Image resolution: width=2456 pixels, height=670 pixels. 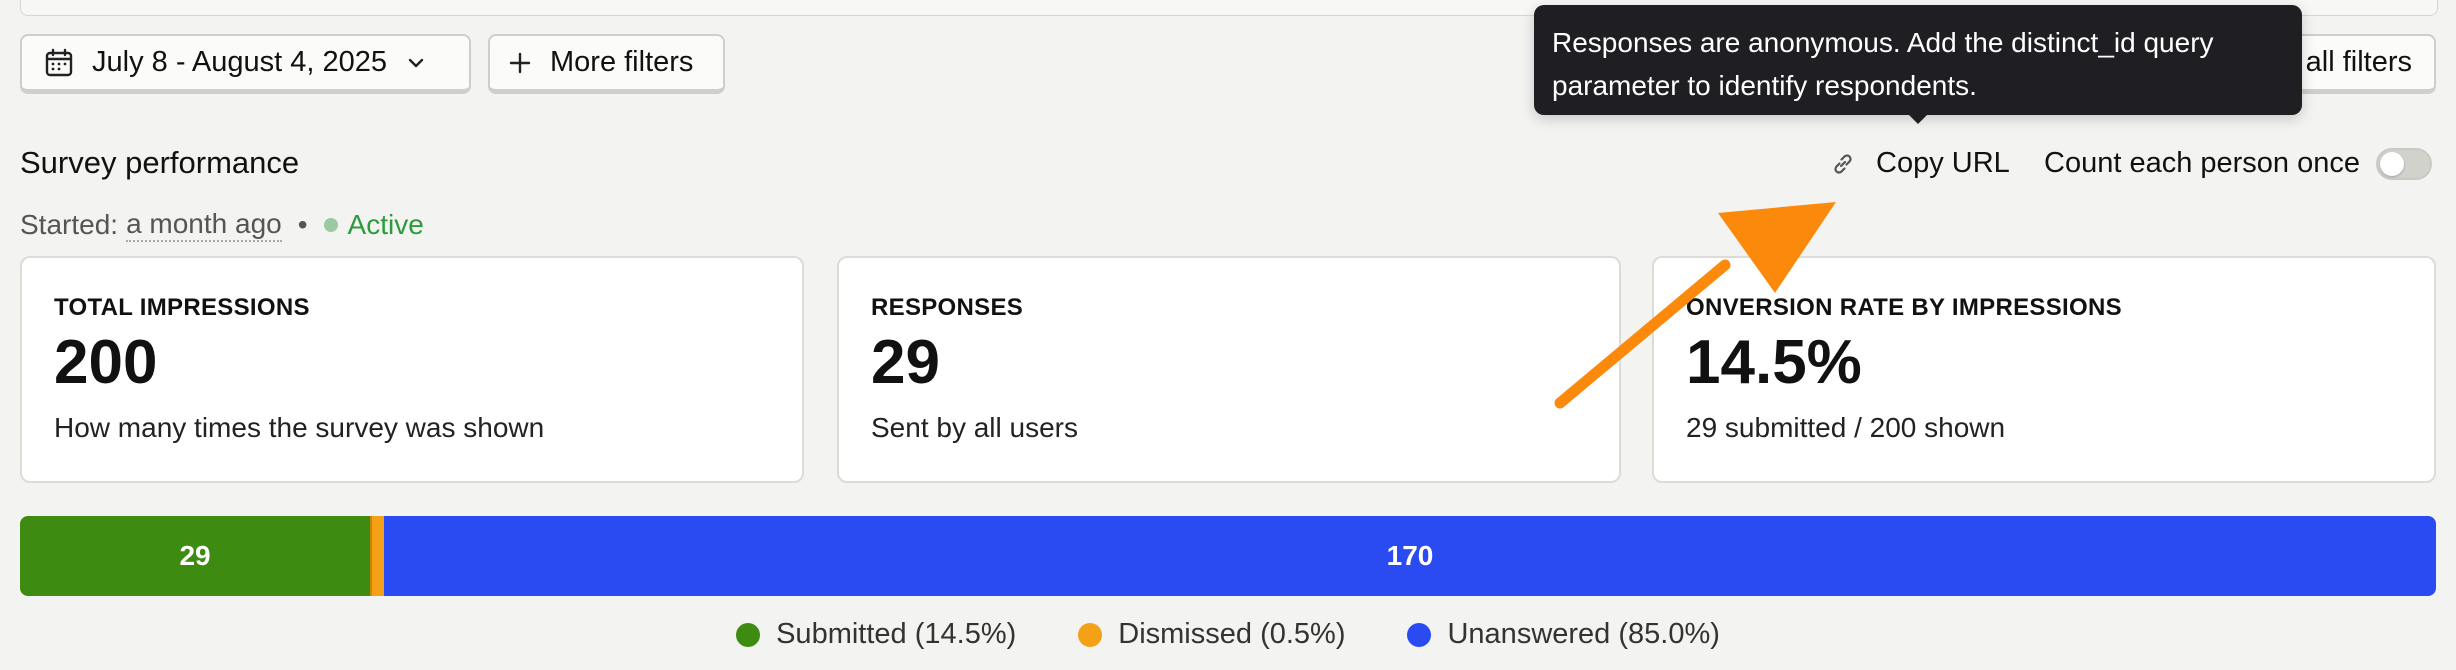 What do you see at coordinates (2202, 163) in the screenshot?
I see `count-once-label: Count each person once` at bounding box center [2202, 163].